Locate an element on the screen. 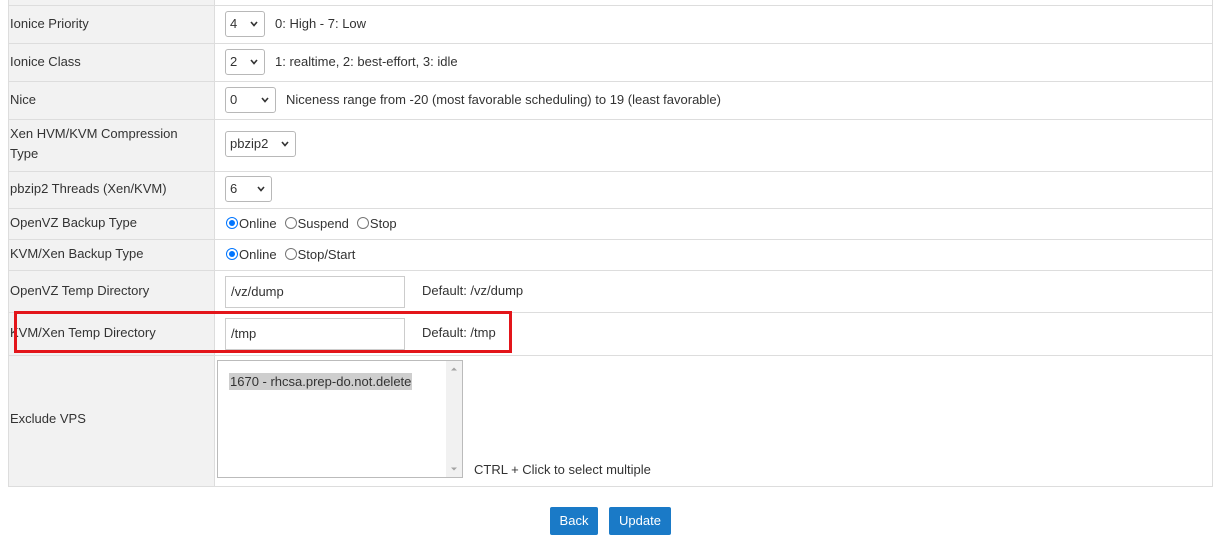 The height and width of the screenshot is (551, 1214). openvz-online-label: Online is located at coordinates (258, 223).